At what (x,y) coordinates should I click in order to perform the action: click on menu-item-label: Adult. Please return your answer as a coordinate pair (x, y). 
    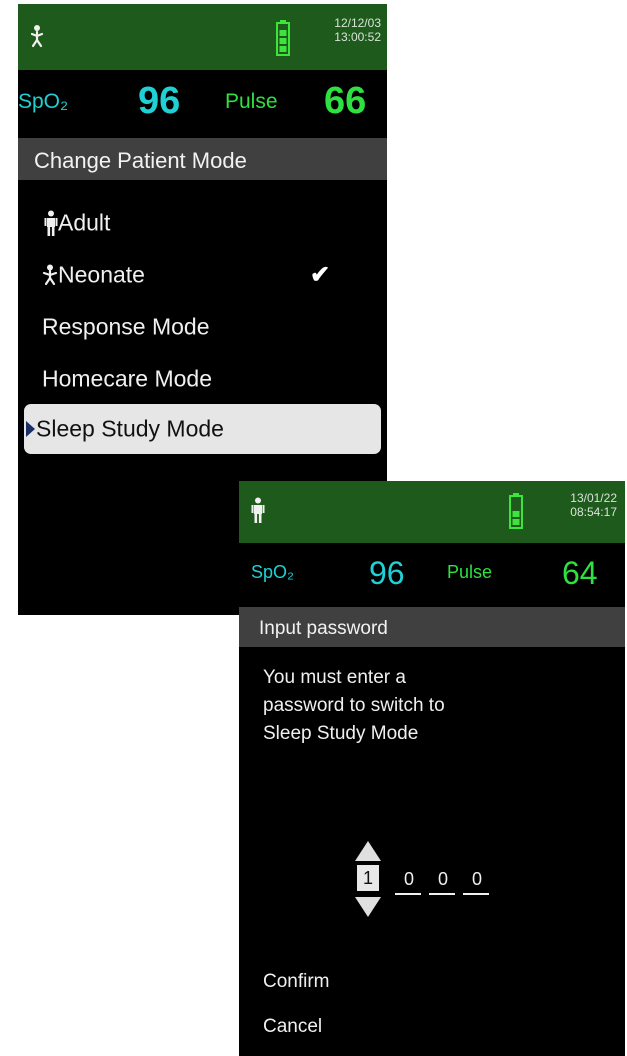
    Looking at the image, I should click on (84, 222).